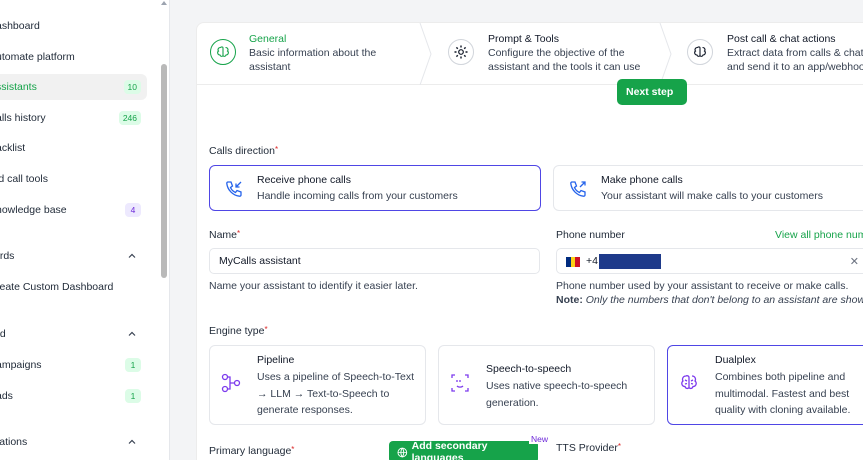 This screenshot has height=460, width=863. I want to click on section-label: ards, so click(7, 256).